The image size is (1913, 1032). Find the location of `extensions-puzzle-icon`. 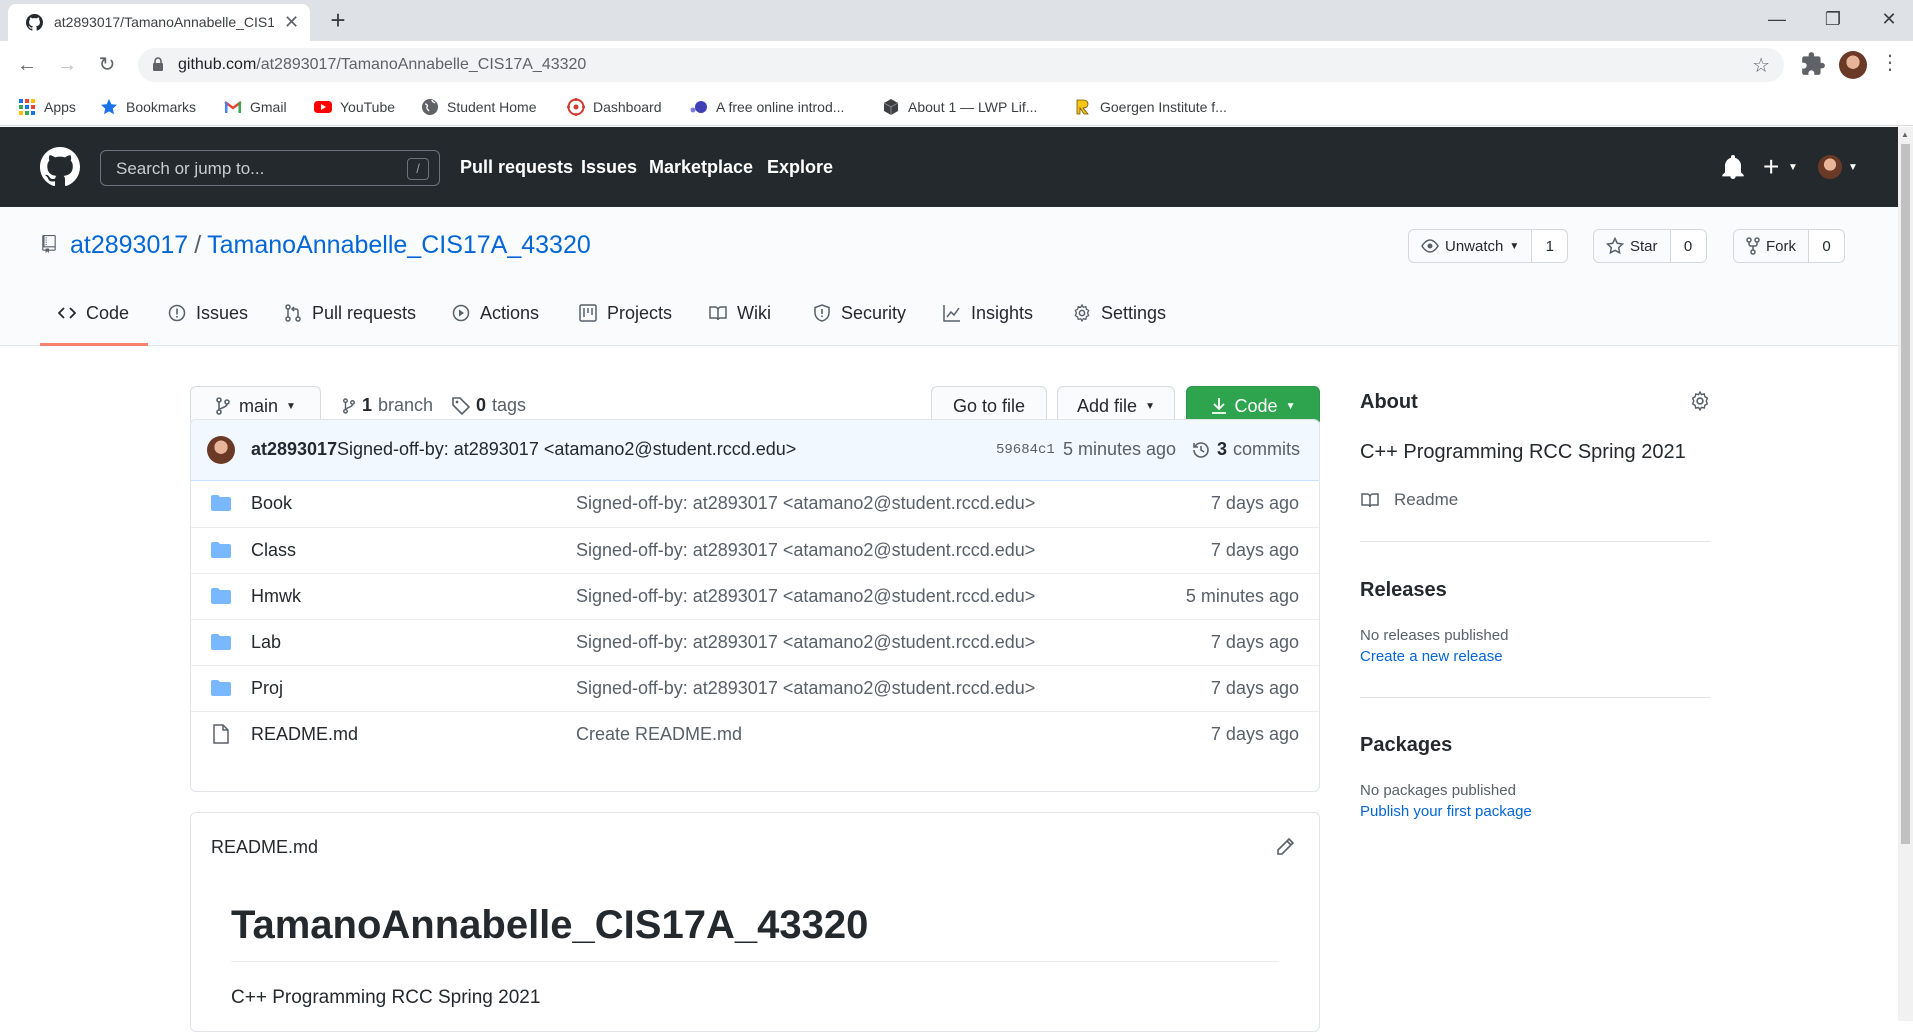

extensions-puzzle-icon is located at coordinates (1813, 64).